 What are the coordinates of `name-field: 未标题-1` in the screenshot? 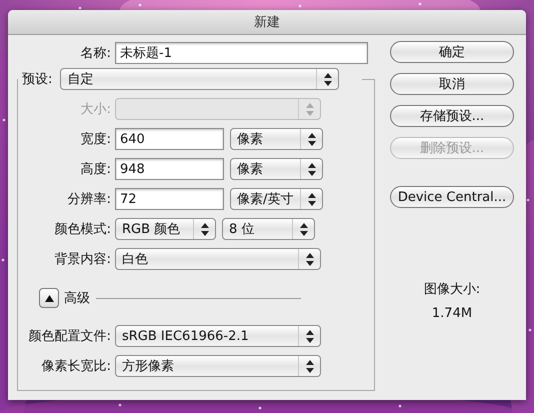 It's located at (241, 53).